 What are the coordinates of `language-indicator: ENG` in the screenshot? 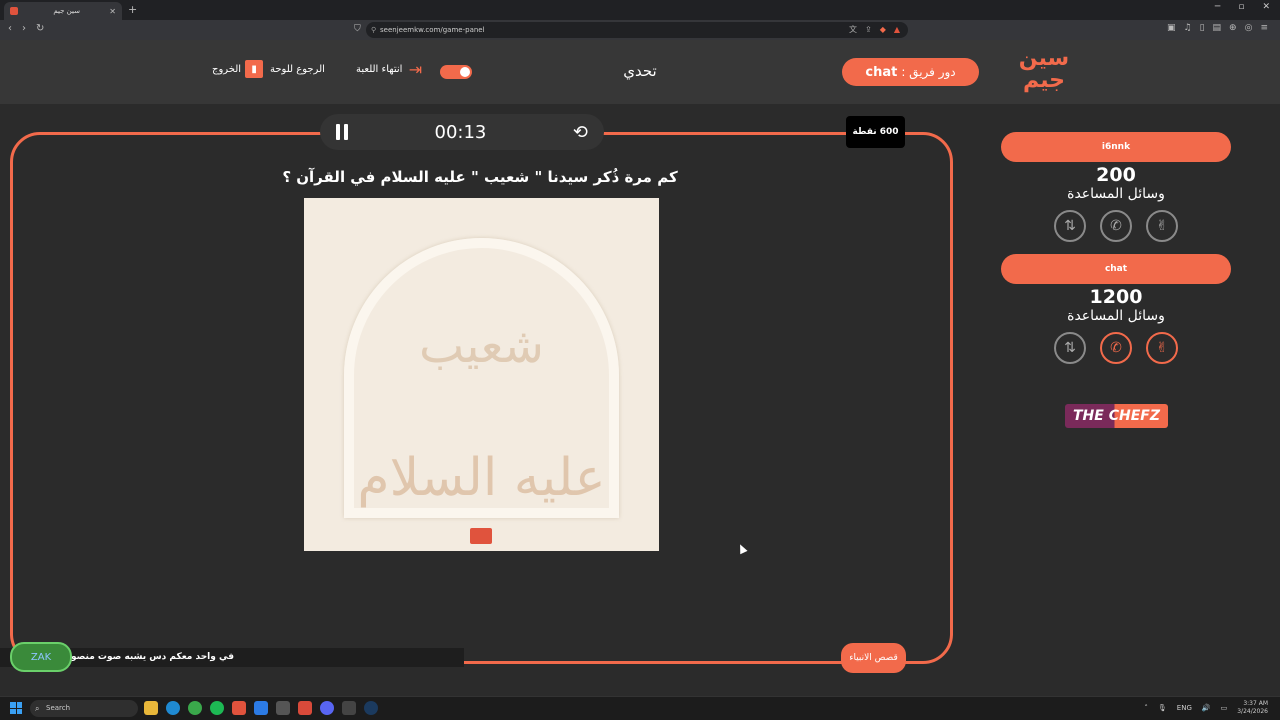 It's located at (1184, 708).